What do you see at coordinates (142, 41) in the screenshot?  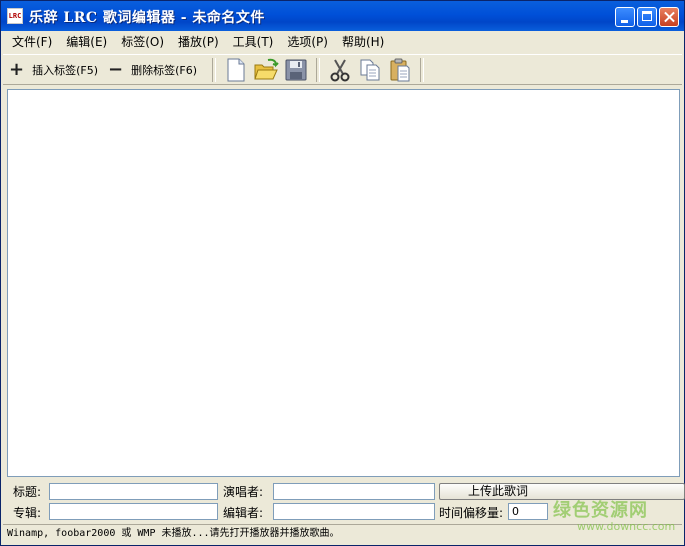 I see `menu-tags: 标签(O)` at bounding box center [142, 41].